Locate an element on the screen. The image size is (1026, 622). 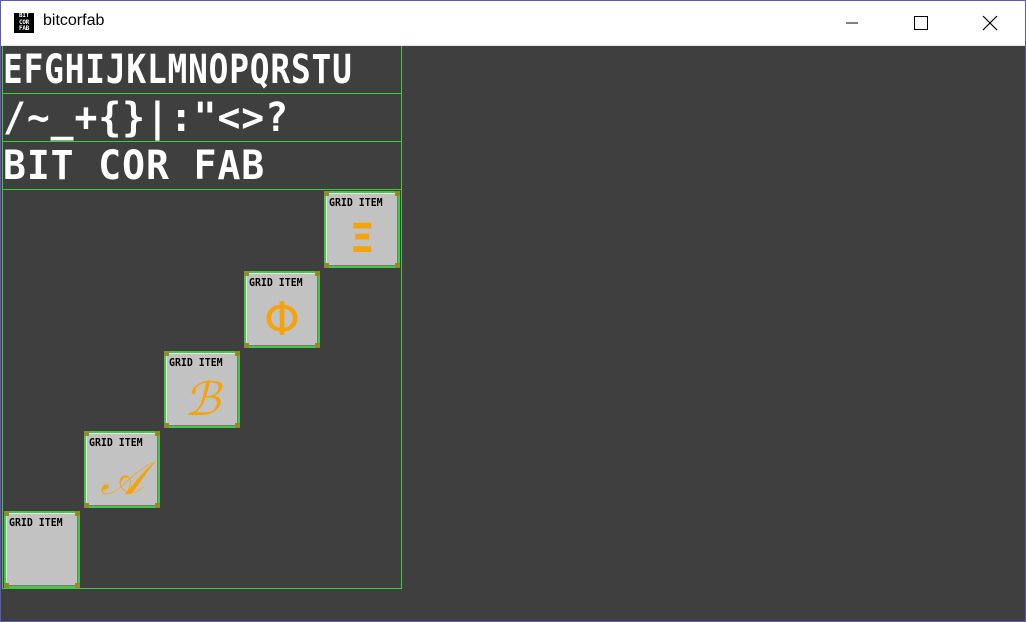
grid-item: GRID ITEM Ξ is located at coordinates (362, 229).